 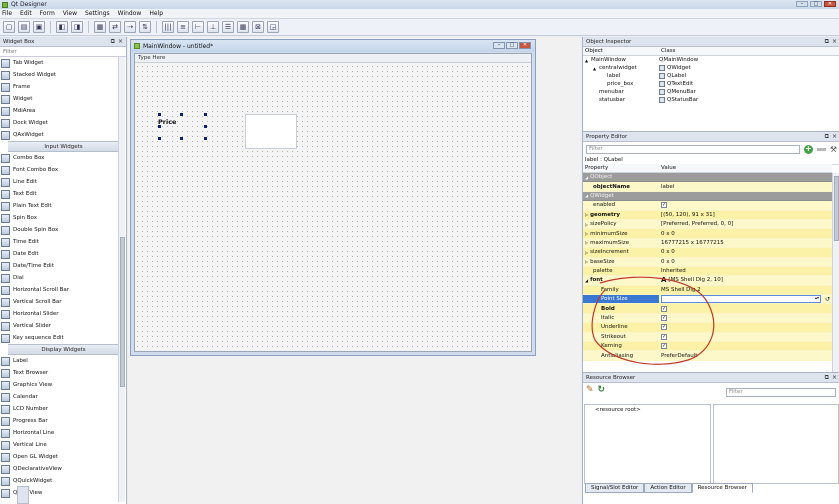 I want to click on property-row: ▷ geometry [(50, 120), 91 x 31], so click(x=707, y=215).